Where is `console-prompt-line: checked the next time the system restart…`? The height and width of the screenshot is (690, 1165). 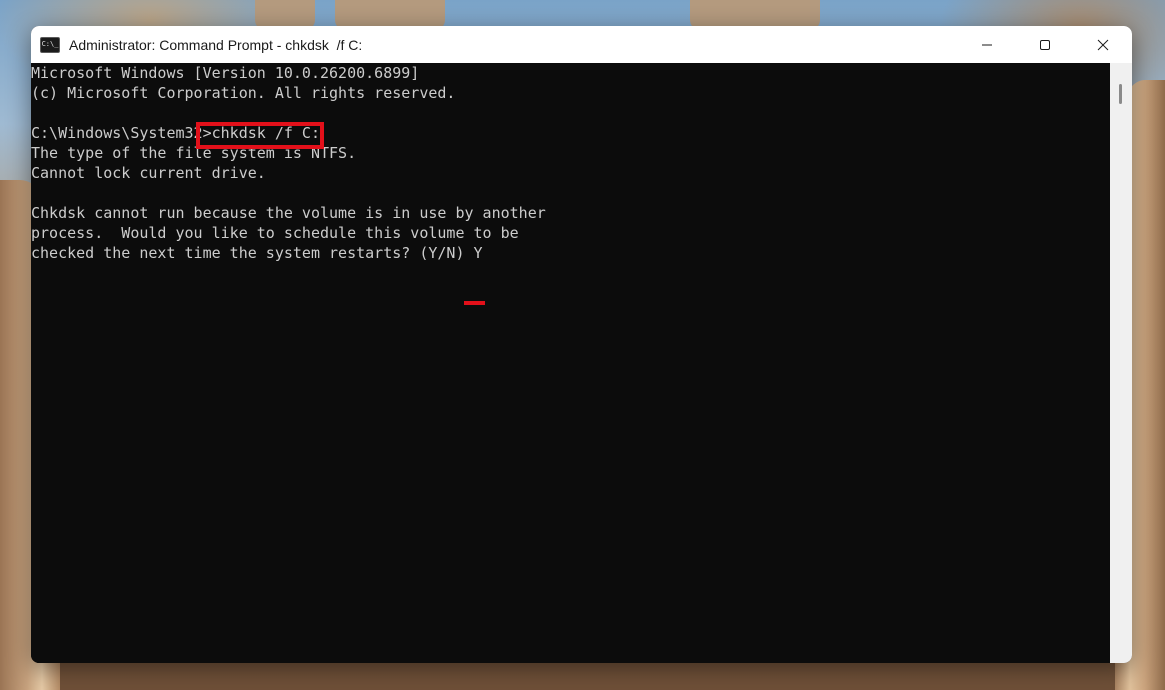 console-prompt-line: checked the next time the system restart… is located at coordinates (257, 253).